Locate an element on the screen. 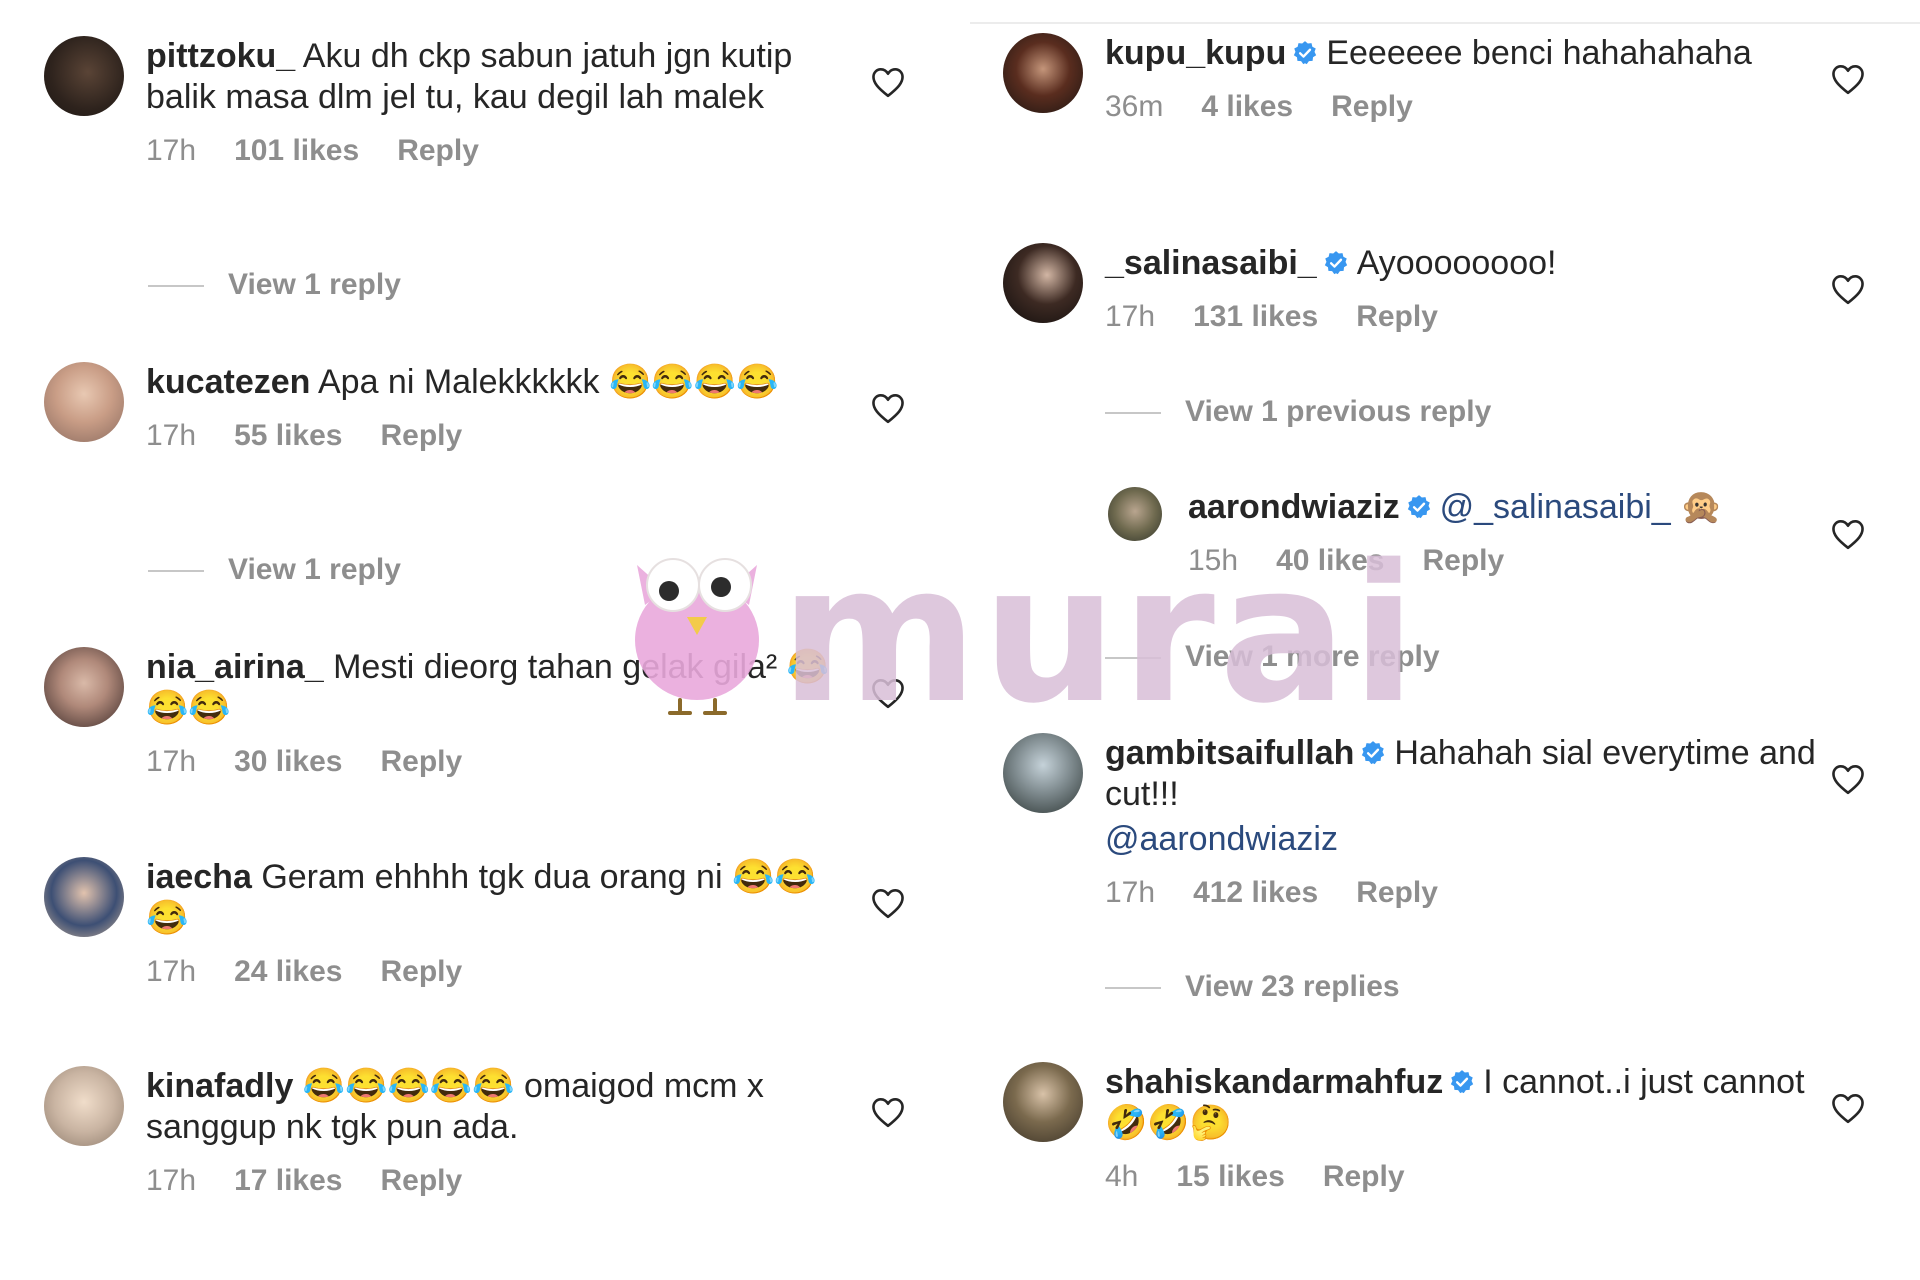  likes-count: 24 likes is located at coordinates (288, 971).